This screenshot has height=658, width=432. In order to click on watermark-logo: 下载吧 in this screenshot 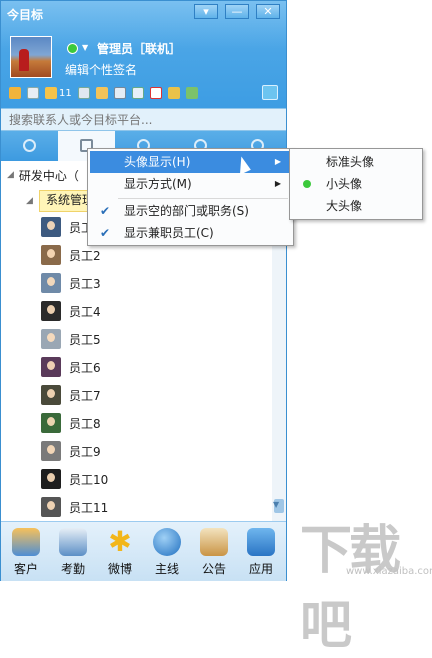, I will do `click(350, 588)`.